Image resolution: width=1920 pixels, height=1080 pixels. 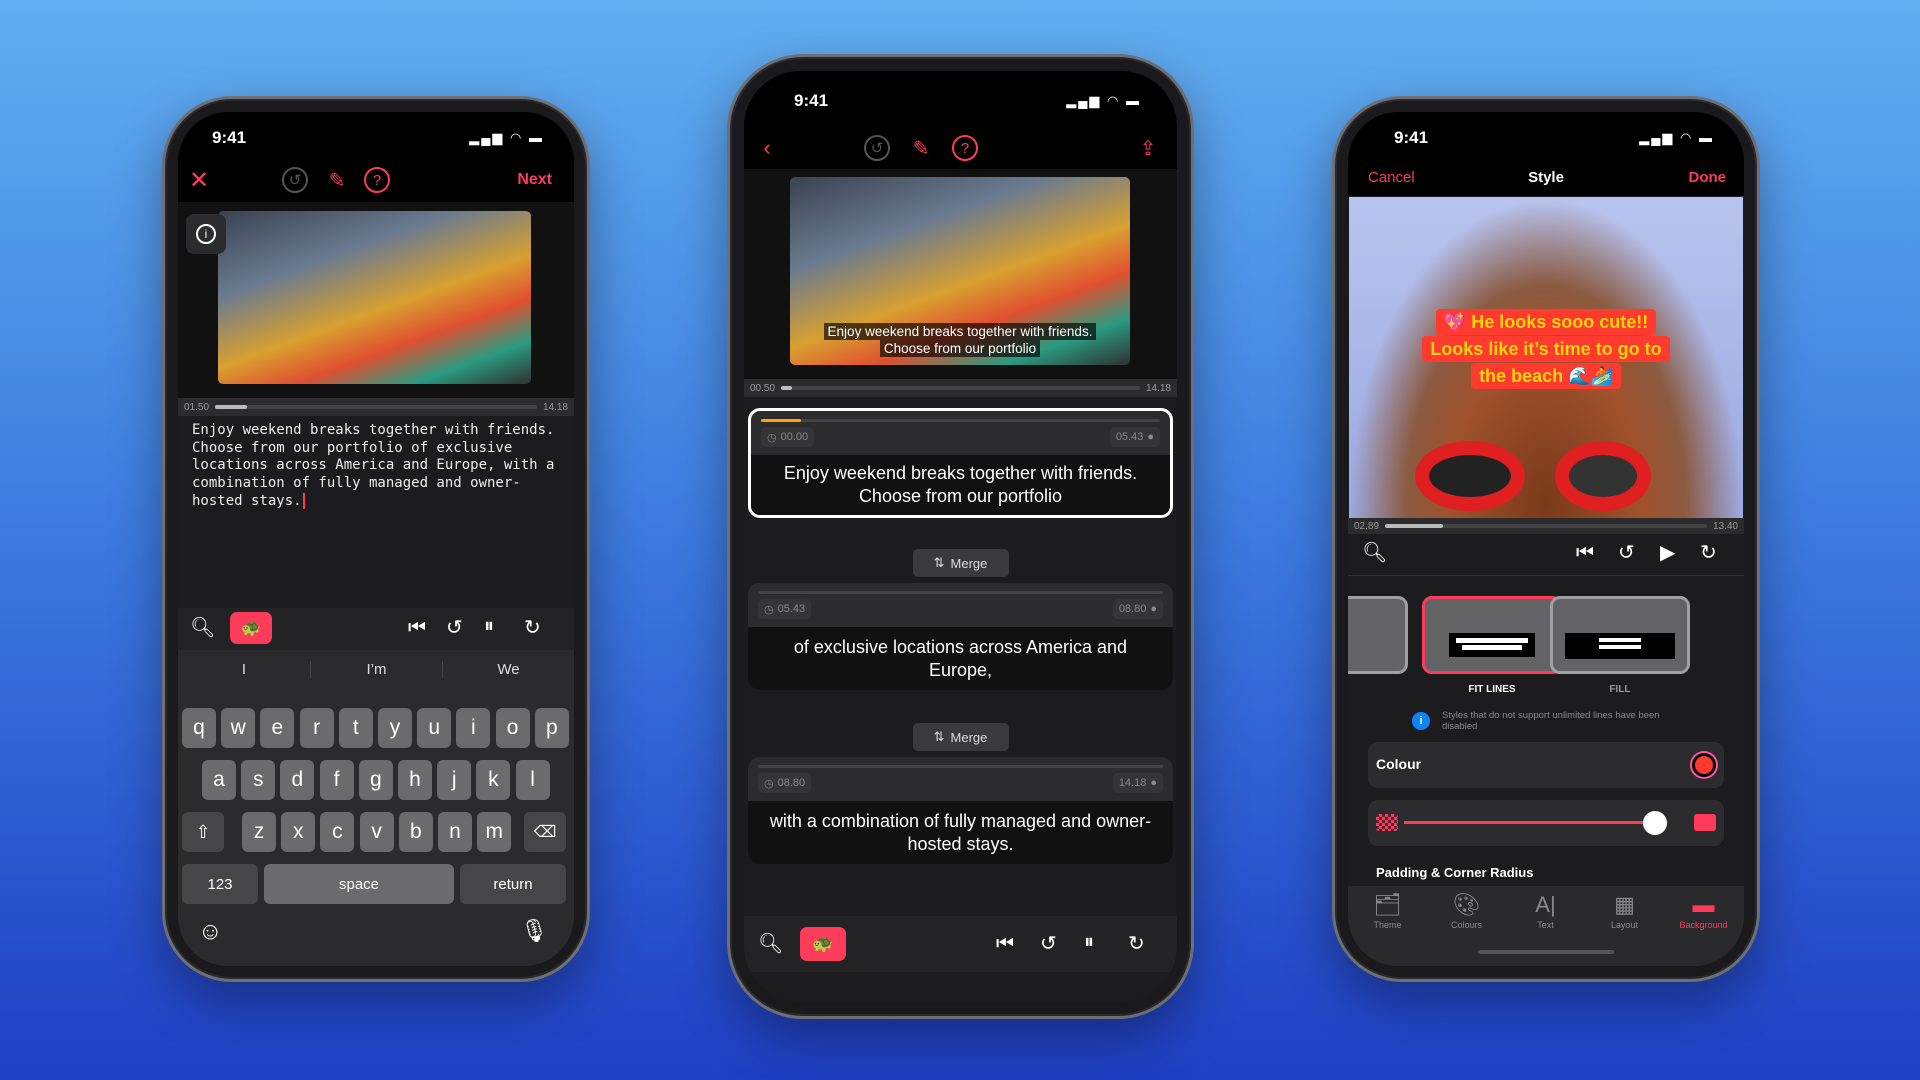 What do you see at coordinates (1667, 552) in the screenshot?
I see `play-icon: ▶` at bounding box center [1667, 552].